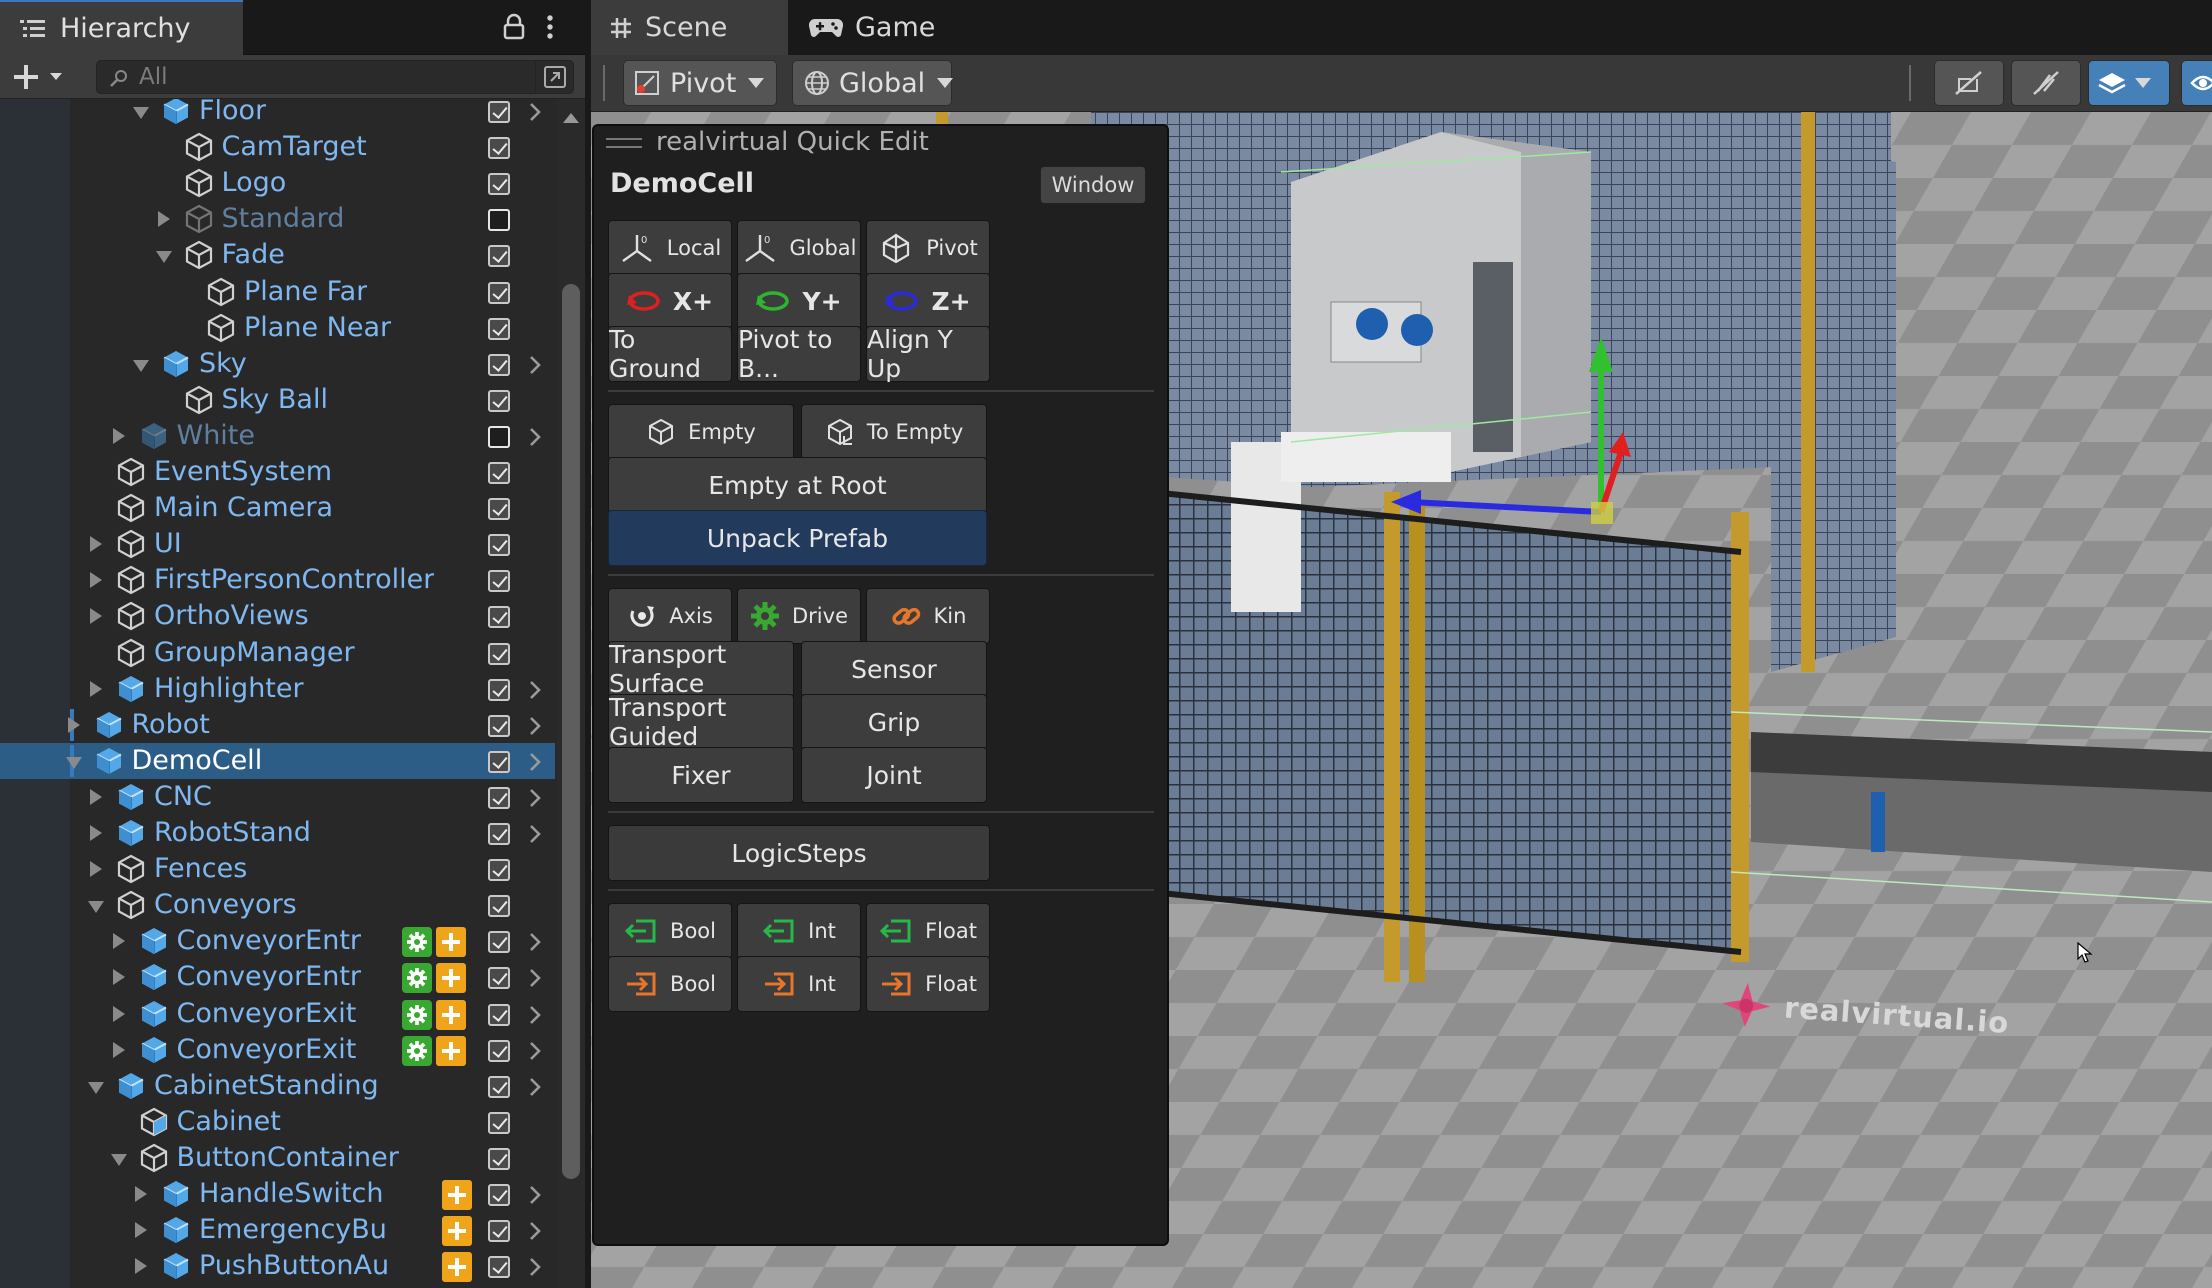  What do you see at coordinates (2196, 83) in the screenshot?
I see `visibility-button` at bounding box center [2196, 83].